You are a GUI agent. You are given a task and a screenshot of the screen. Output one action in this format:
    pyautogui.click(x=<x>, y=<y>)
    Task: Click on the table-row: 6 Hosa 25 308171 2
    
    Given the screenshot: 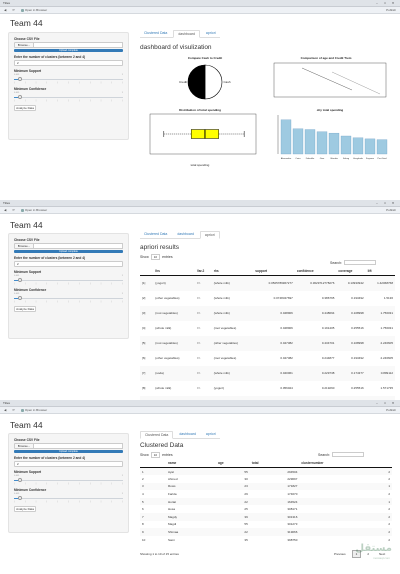 What is the action you would take?
    pyautogui.click(x=266, y=509)
    